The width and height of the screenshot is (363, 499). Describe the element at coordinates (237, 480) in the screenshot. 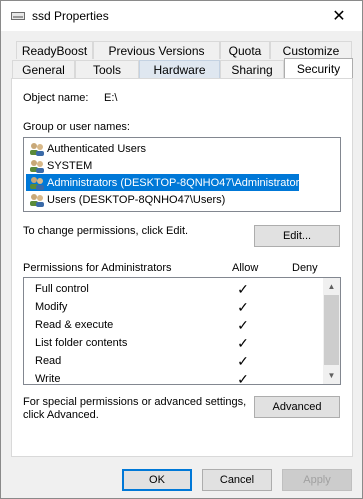

I see `cancel-button: Cancel` at that location.